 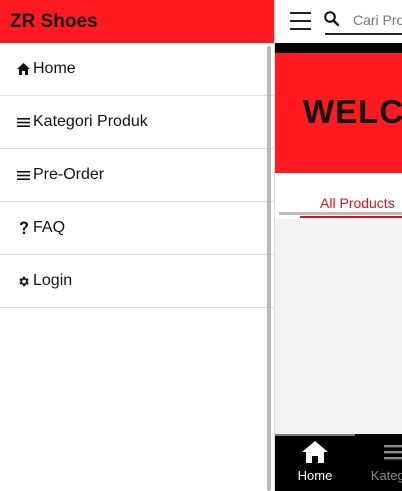 I want to click on drawer-item-label: Pre-Order, so click(x=69, y=174).